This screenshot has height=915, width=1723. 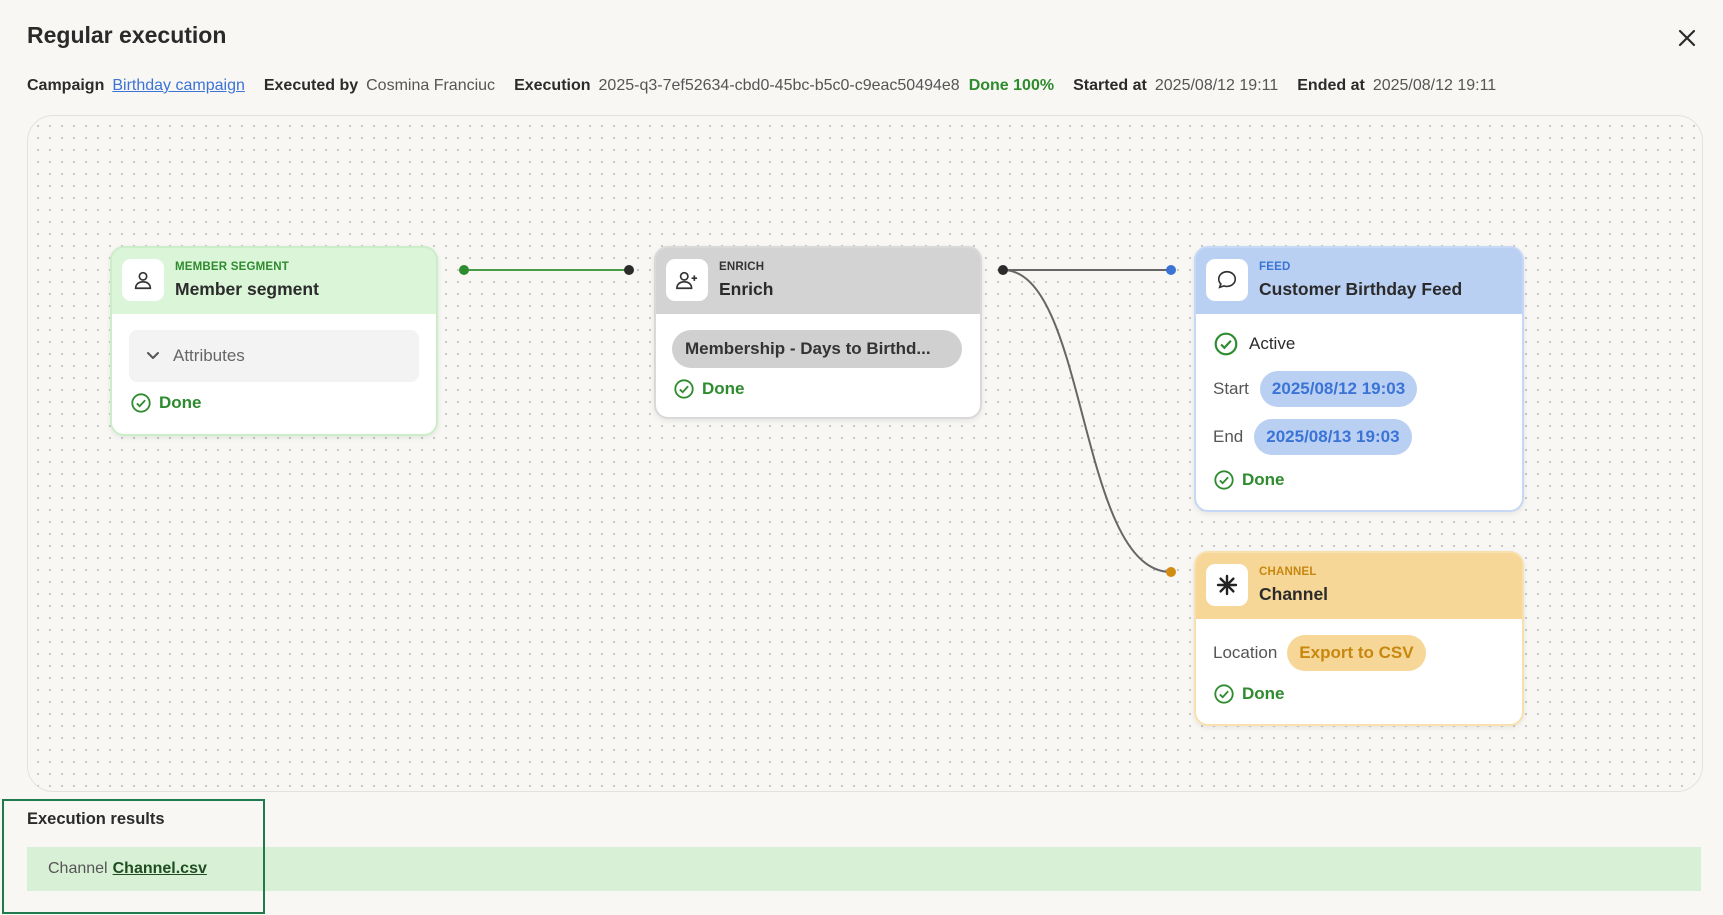 I want to click on execution-results-title: Execution results, so click(x=96, y=819).